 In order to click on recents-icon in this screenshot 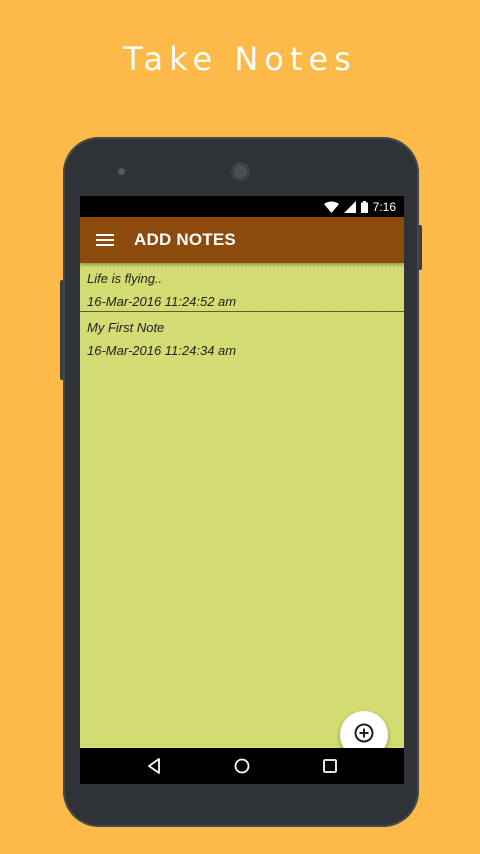, I will do `click(330, 766)`.